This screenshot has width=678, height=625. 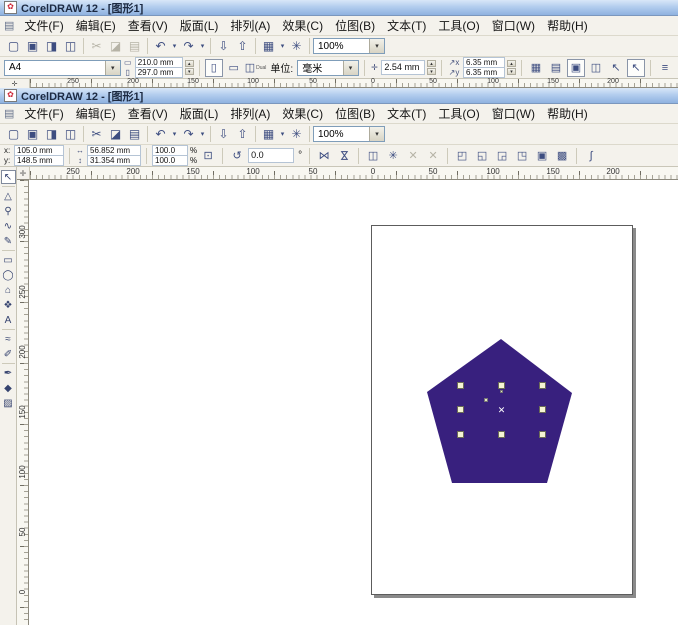 What do you see at coordinates (23, 173) in the screenshot?
I see `ruler-origin-icon: ✛` at bounding box center [23, 173].